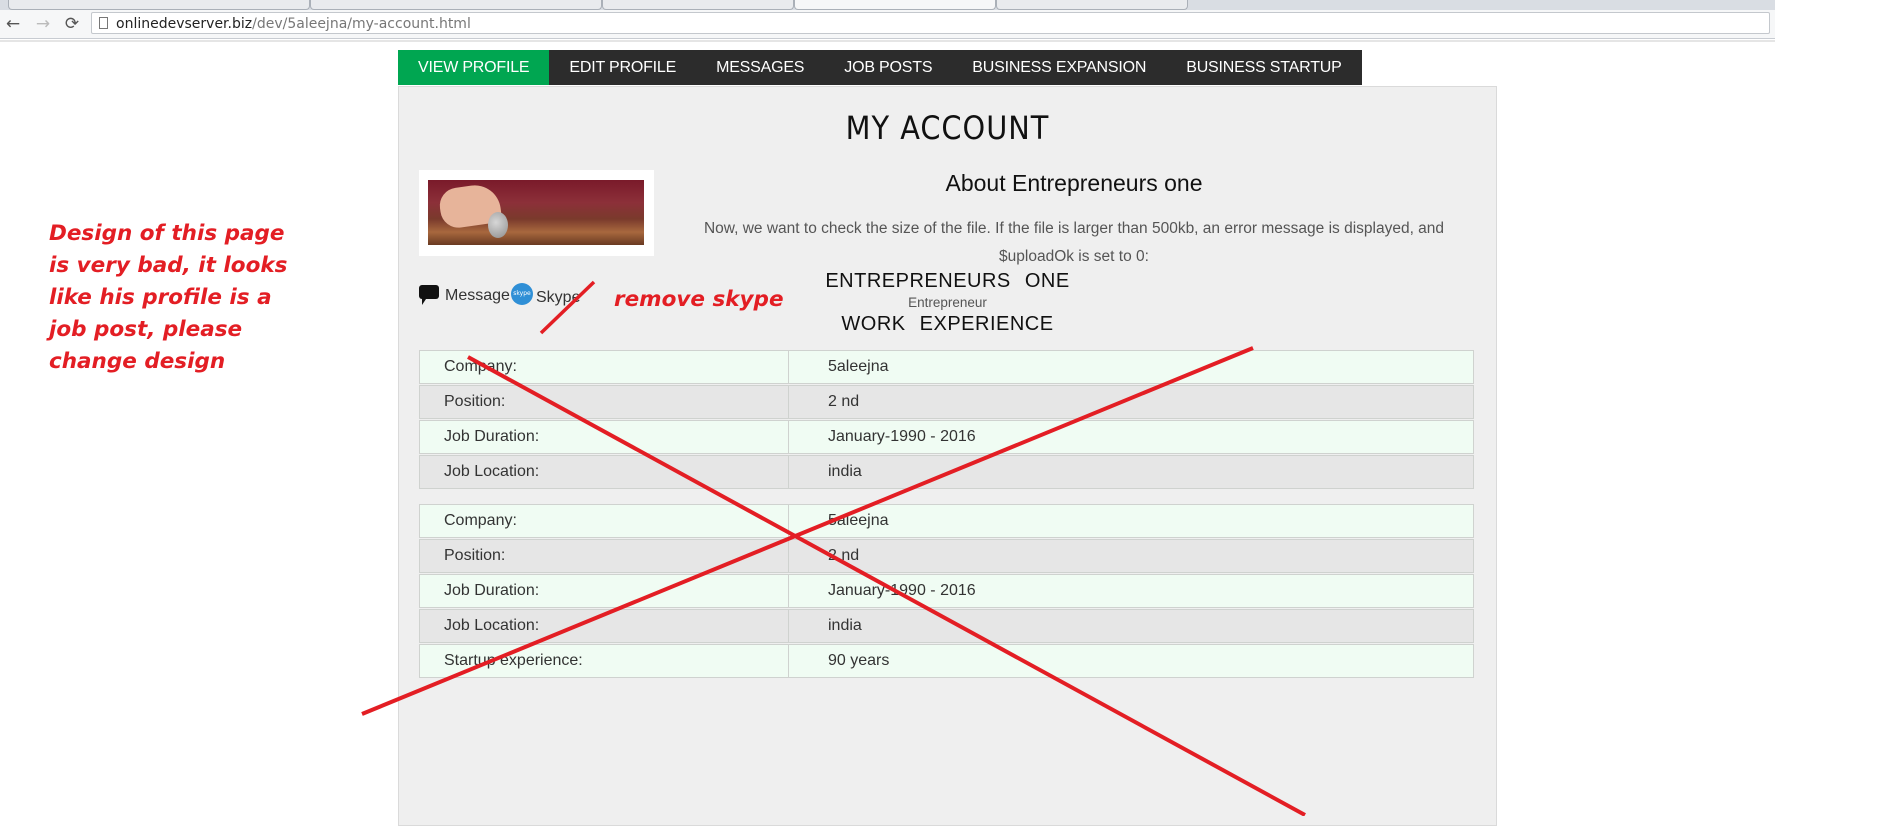 The height and width of the screenshot is (826, 1895). Describe the element at coordinates (946, 661) in the screenshot. I see `table-row: Startup experience: 90 years` at that location.